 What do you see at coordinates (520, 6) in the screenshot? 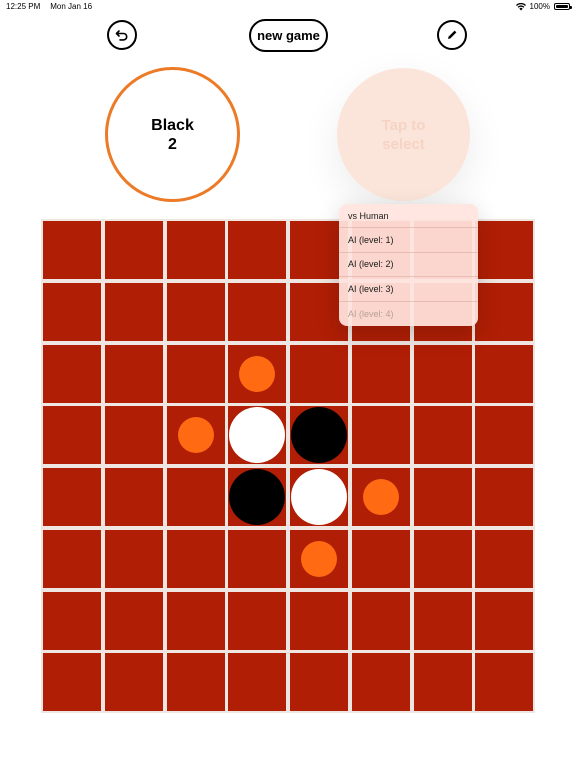
I see `wifi-icon` at bounding box center [520, 6].